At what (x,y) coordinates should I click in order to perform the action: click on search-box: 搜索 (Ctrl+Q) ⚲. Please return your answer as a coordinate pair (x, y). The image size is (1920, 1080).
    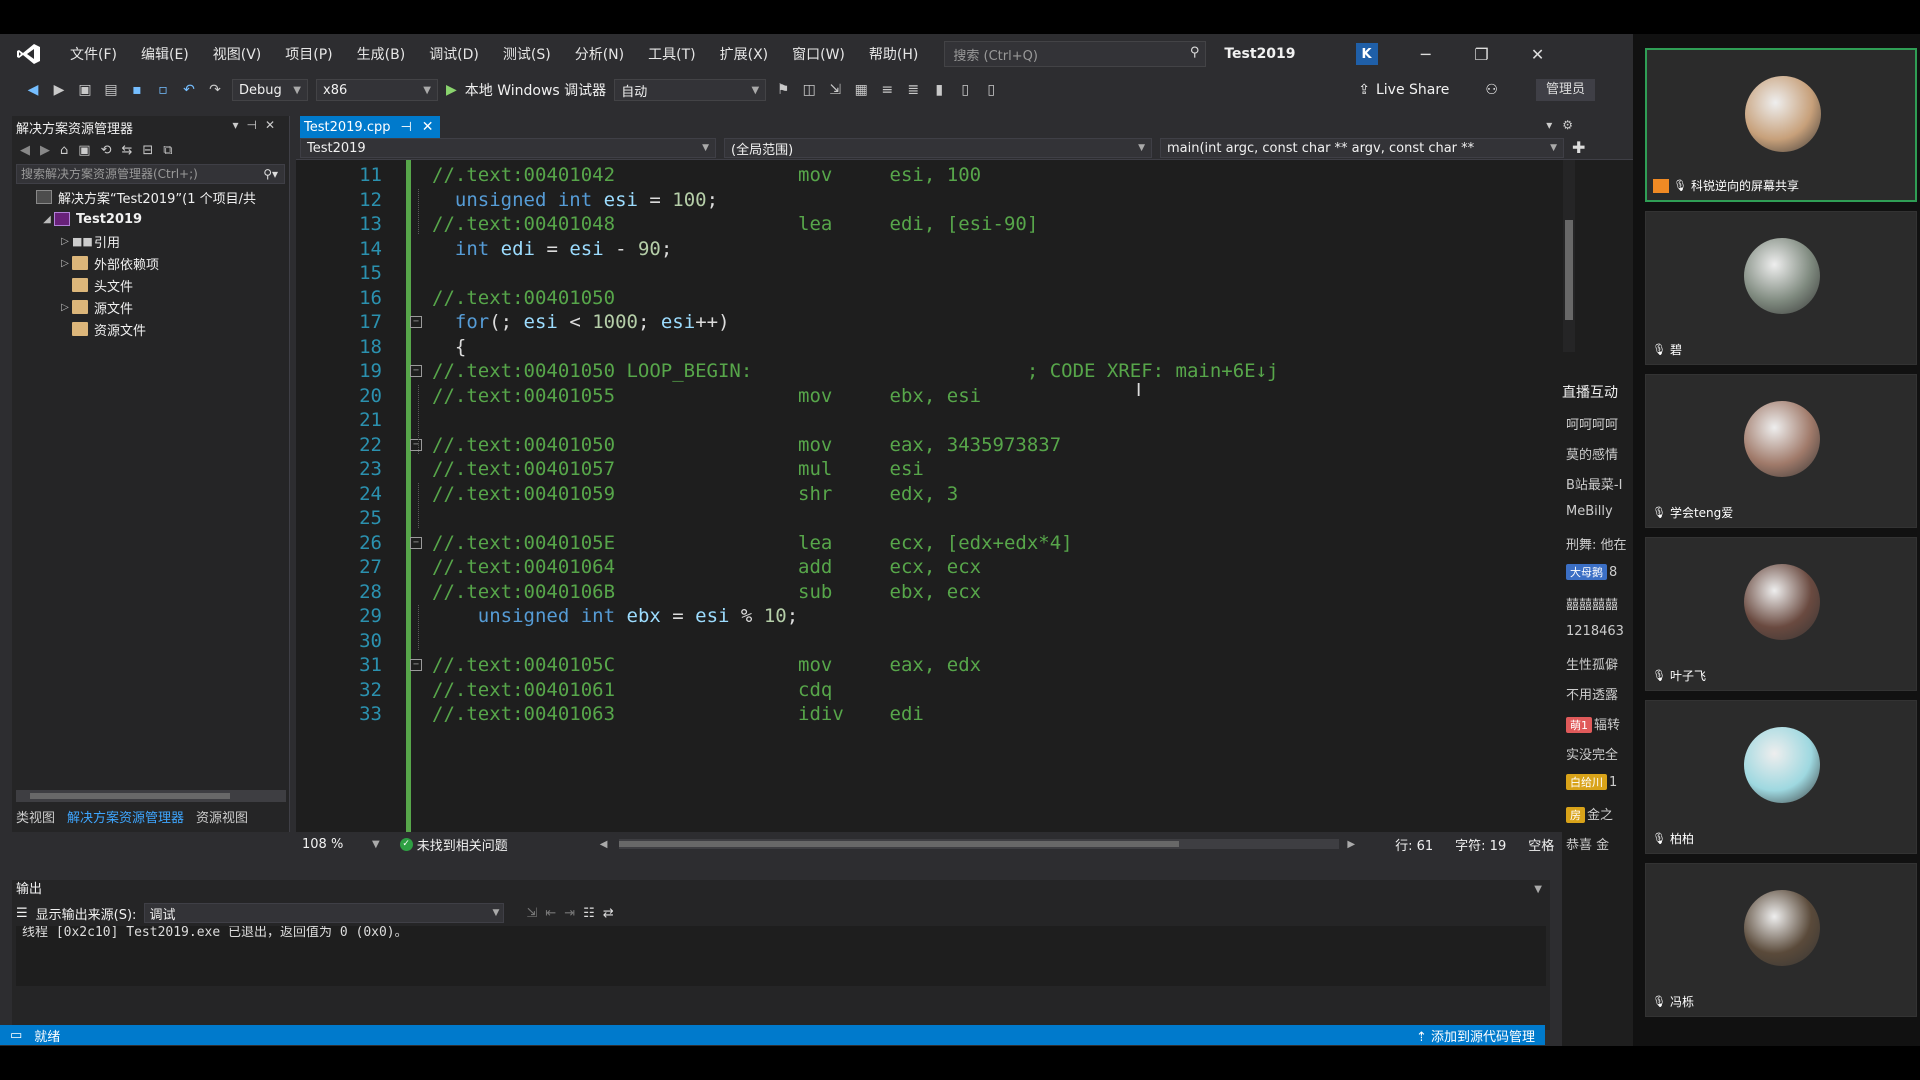
    Looking at the image, I should click on (1075, 54).